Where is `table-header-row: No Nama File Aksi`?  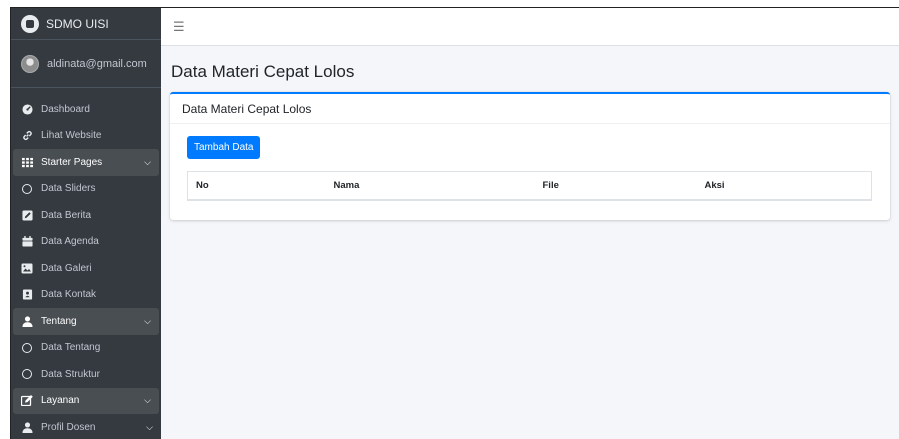 table-header-row: No Nama File Aksi is located at coordinates (529, 186).